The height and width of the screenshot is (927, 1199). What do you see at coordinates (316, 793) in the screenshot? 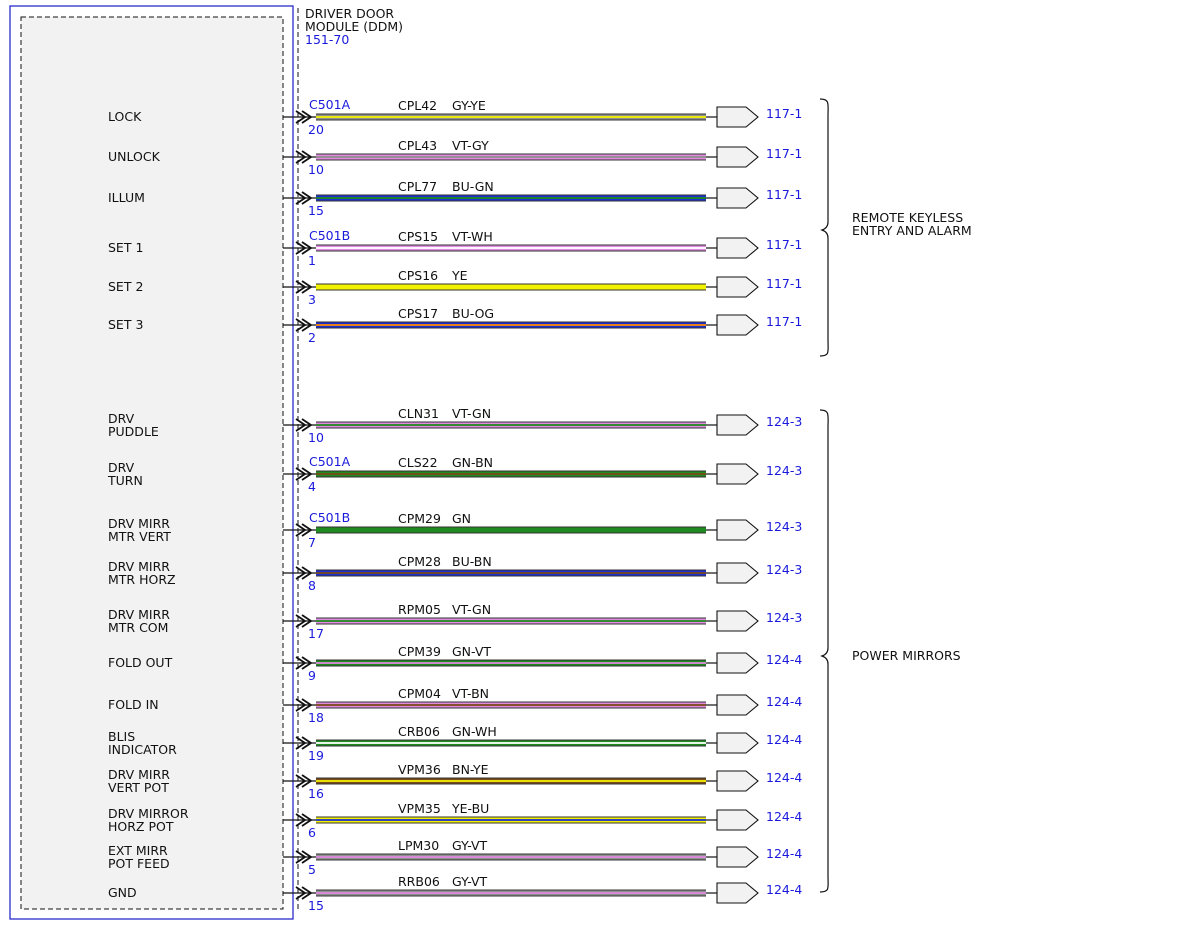
I see `pin-number: 16` at bounding box center [316, 793].